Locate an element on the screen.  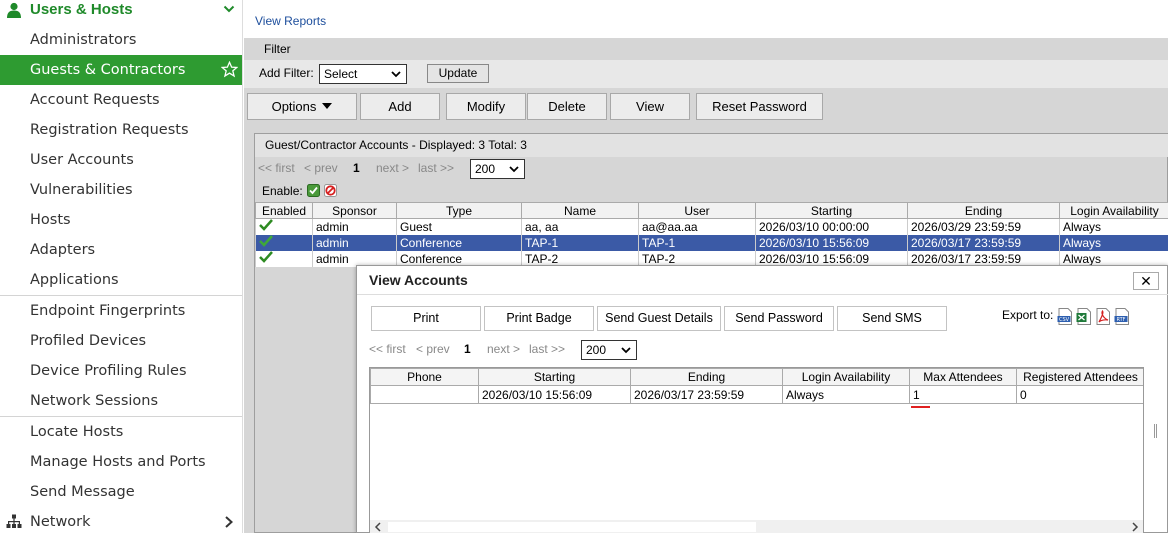
print-badge-button: Print Badge is located at coordinates (539, 318).